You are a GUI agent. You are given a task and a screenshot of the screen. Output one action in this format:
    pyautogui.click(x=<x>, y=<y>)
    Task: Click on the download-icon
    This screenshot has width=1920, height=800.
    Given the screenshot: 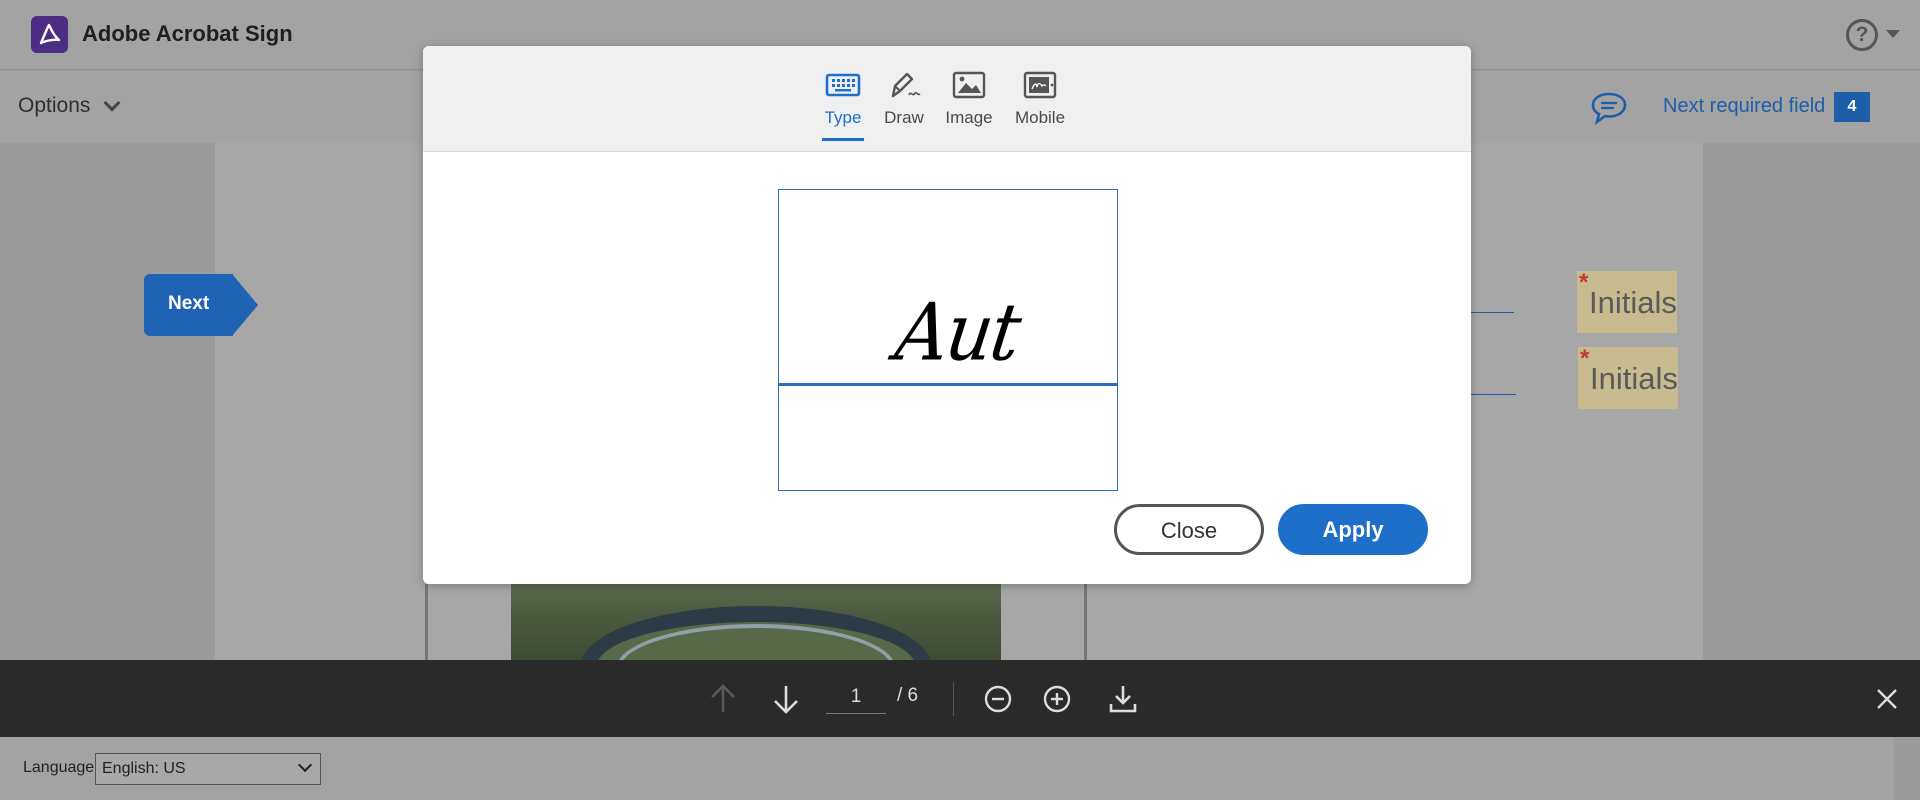 What is the action you would take?
    pyautogui.click(x=1123, y=699)
    